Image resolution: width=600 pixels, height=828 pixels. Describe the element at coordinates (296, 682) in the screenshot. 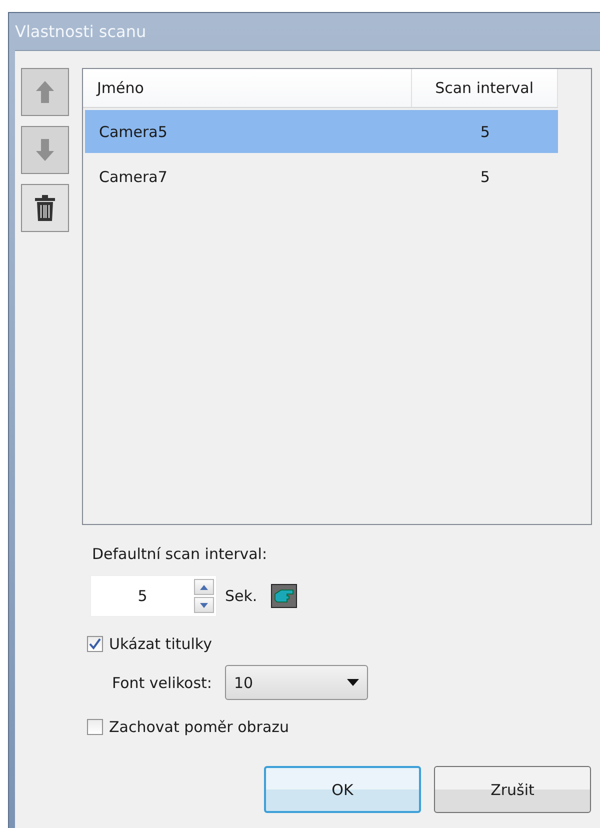

I see `font-size-dropdown: 10` at that location.